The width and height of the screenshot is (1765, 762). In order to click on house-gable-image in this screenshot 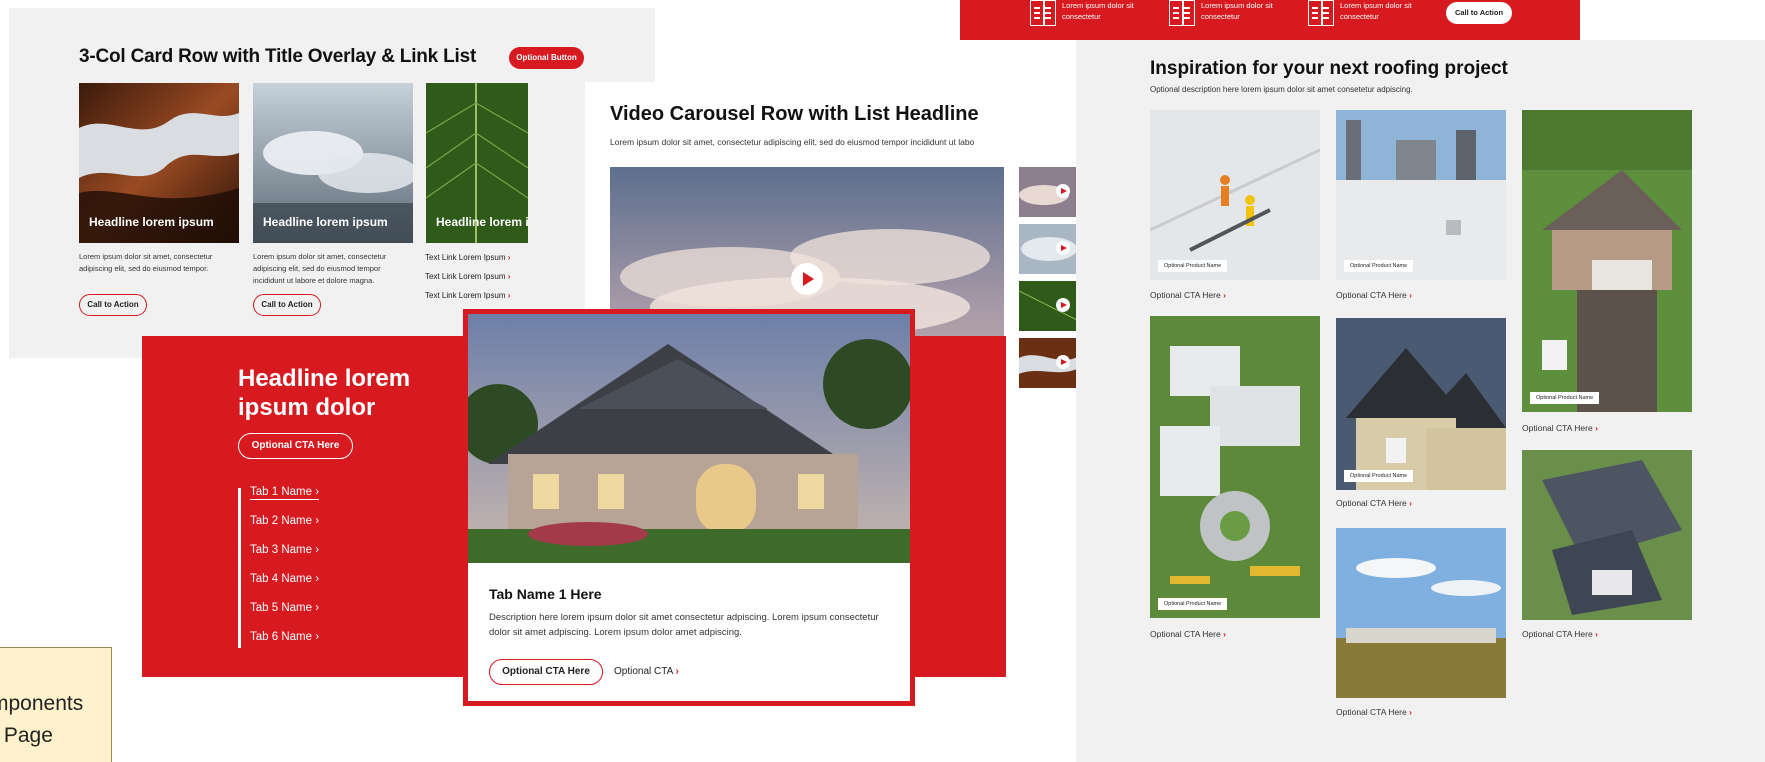, I will do `click(1421, 404)`.